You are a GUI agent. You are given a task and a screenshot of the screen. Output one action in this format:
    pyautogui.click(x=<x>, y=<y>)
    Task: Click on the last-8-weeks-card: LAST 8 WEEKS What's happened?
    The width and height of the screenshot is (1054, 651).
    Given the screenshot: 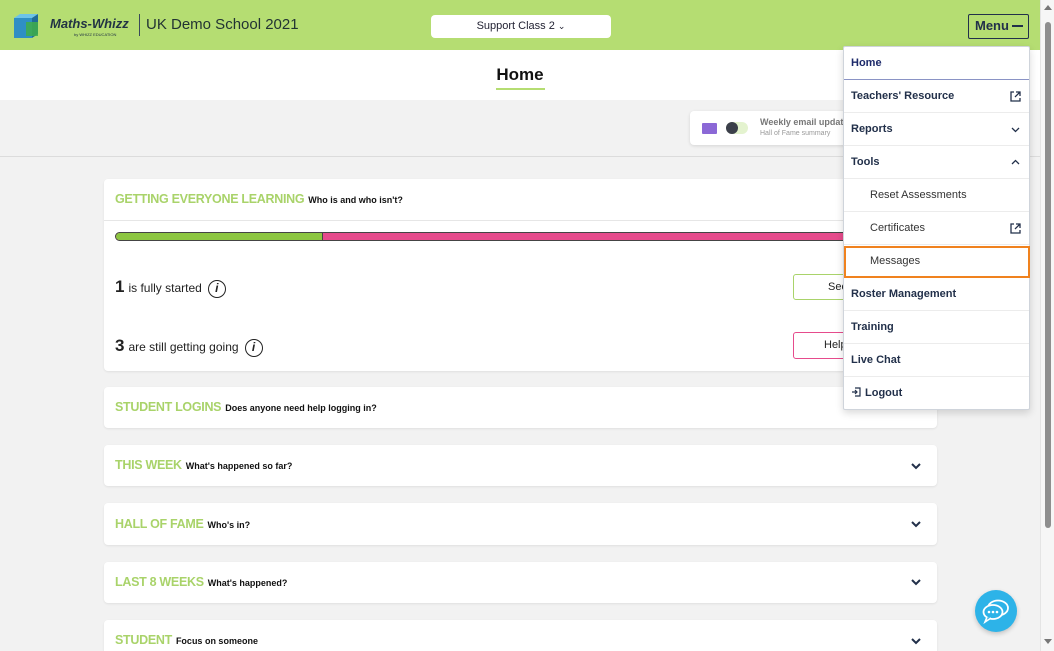 What is the action you would take?
    pyautogui.click(x=520, y=582)
    